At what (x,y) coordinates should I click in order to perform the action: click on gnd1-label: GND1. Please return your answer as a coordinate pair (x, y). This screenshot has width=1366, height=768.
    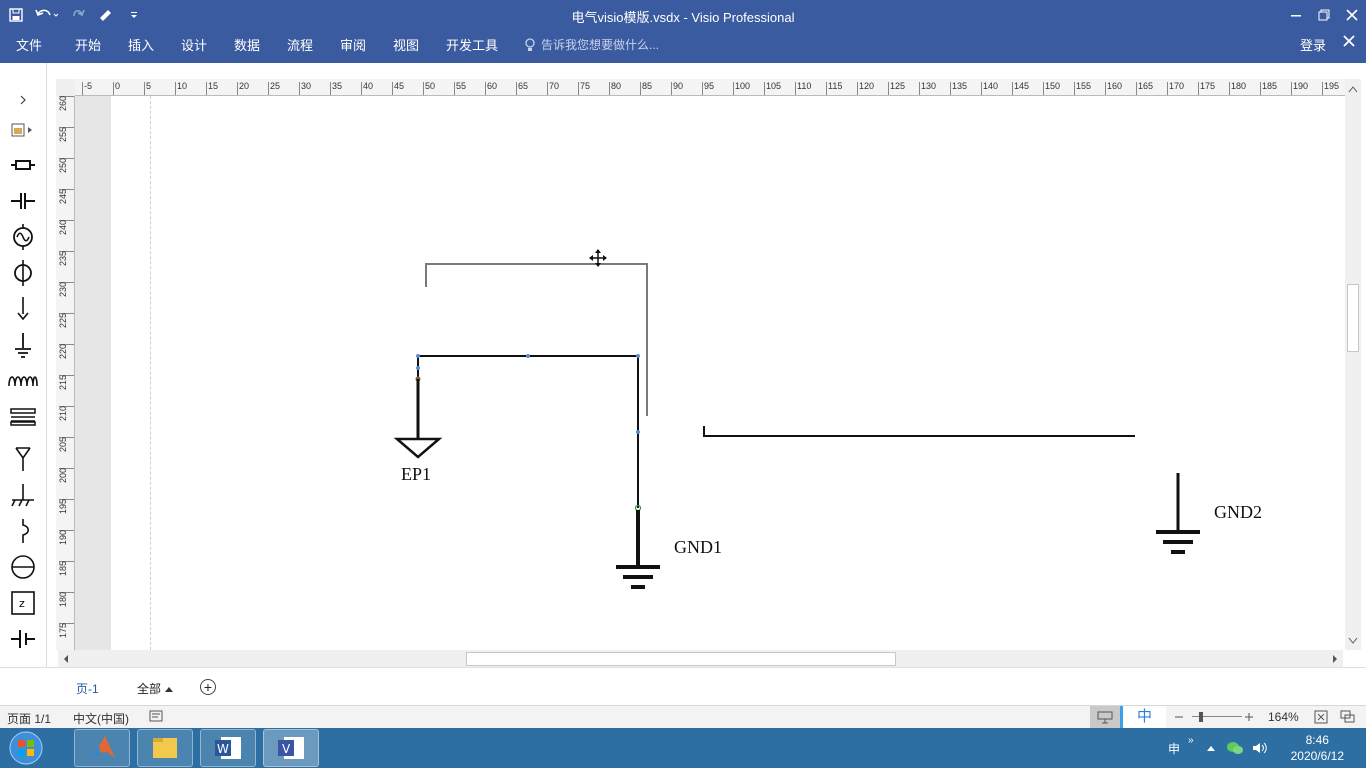
    Looking at the image, I should click on (698, 547).